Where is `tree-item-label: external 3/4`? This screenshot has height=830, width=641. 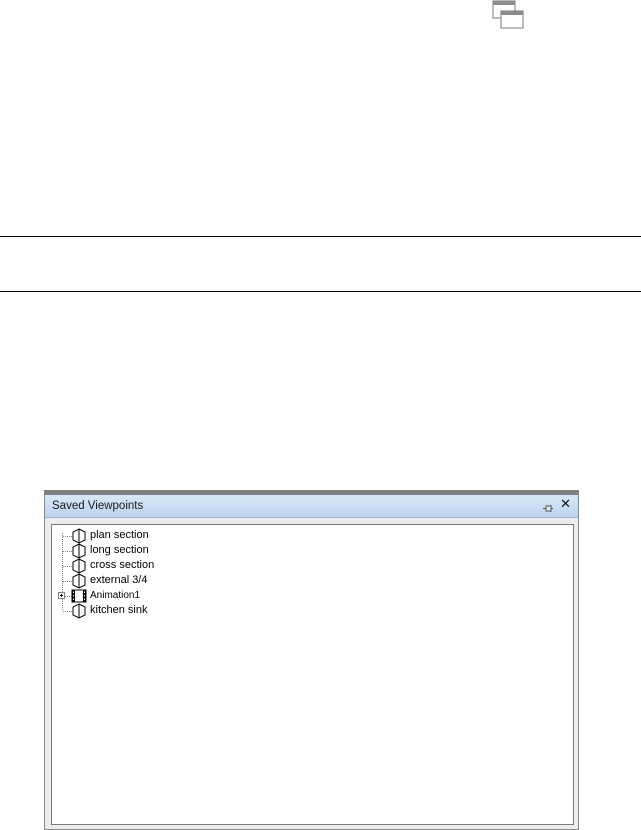
tree-item-label: external 3/4 is located at coordinates (119, 580).